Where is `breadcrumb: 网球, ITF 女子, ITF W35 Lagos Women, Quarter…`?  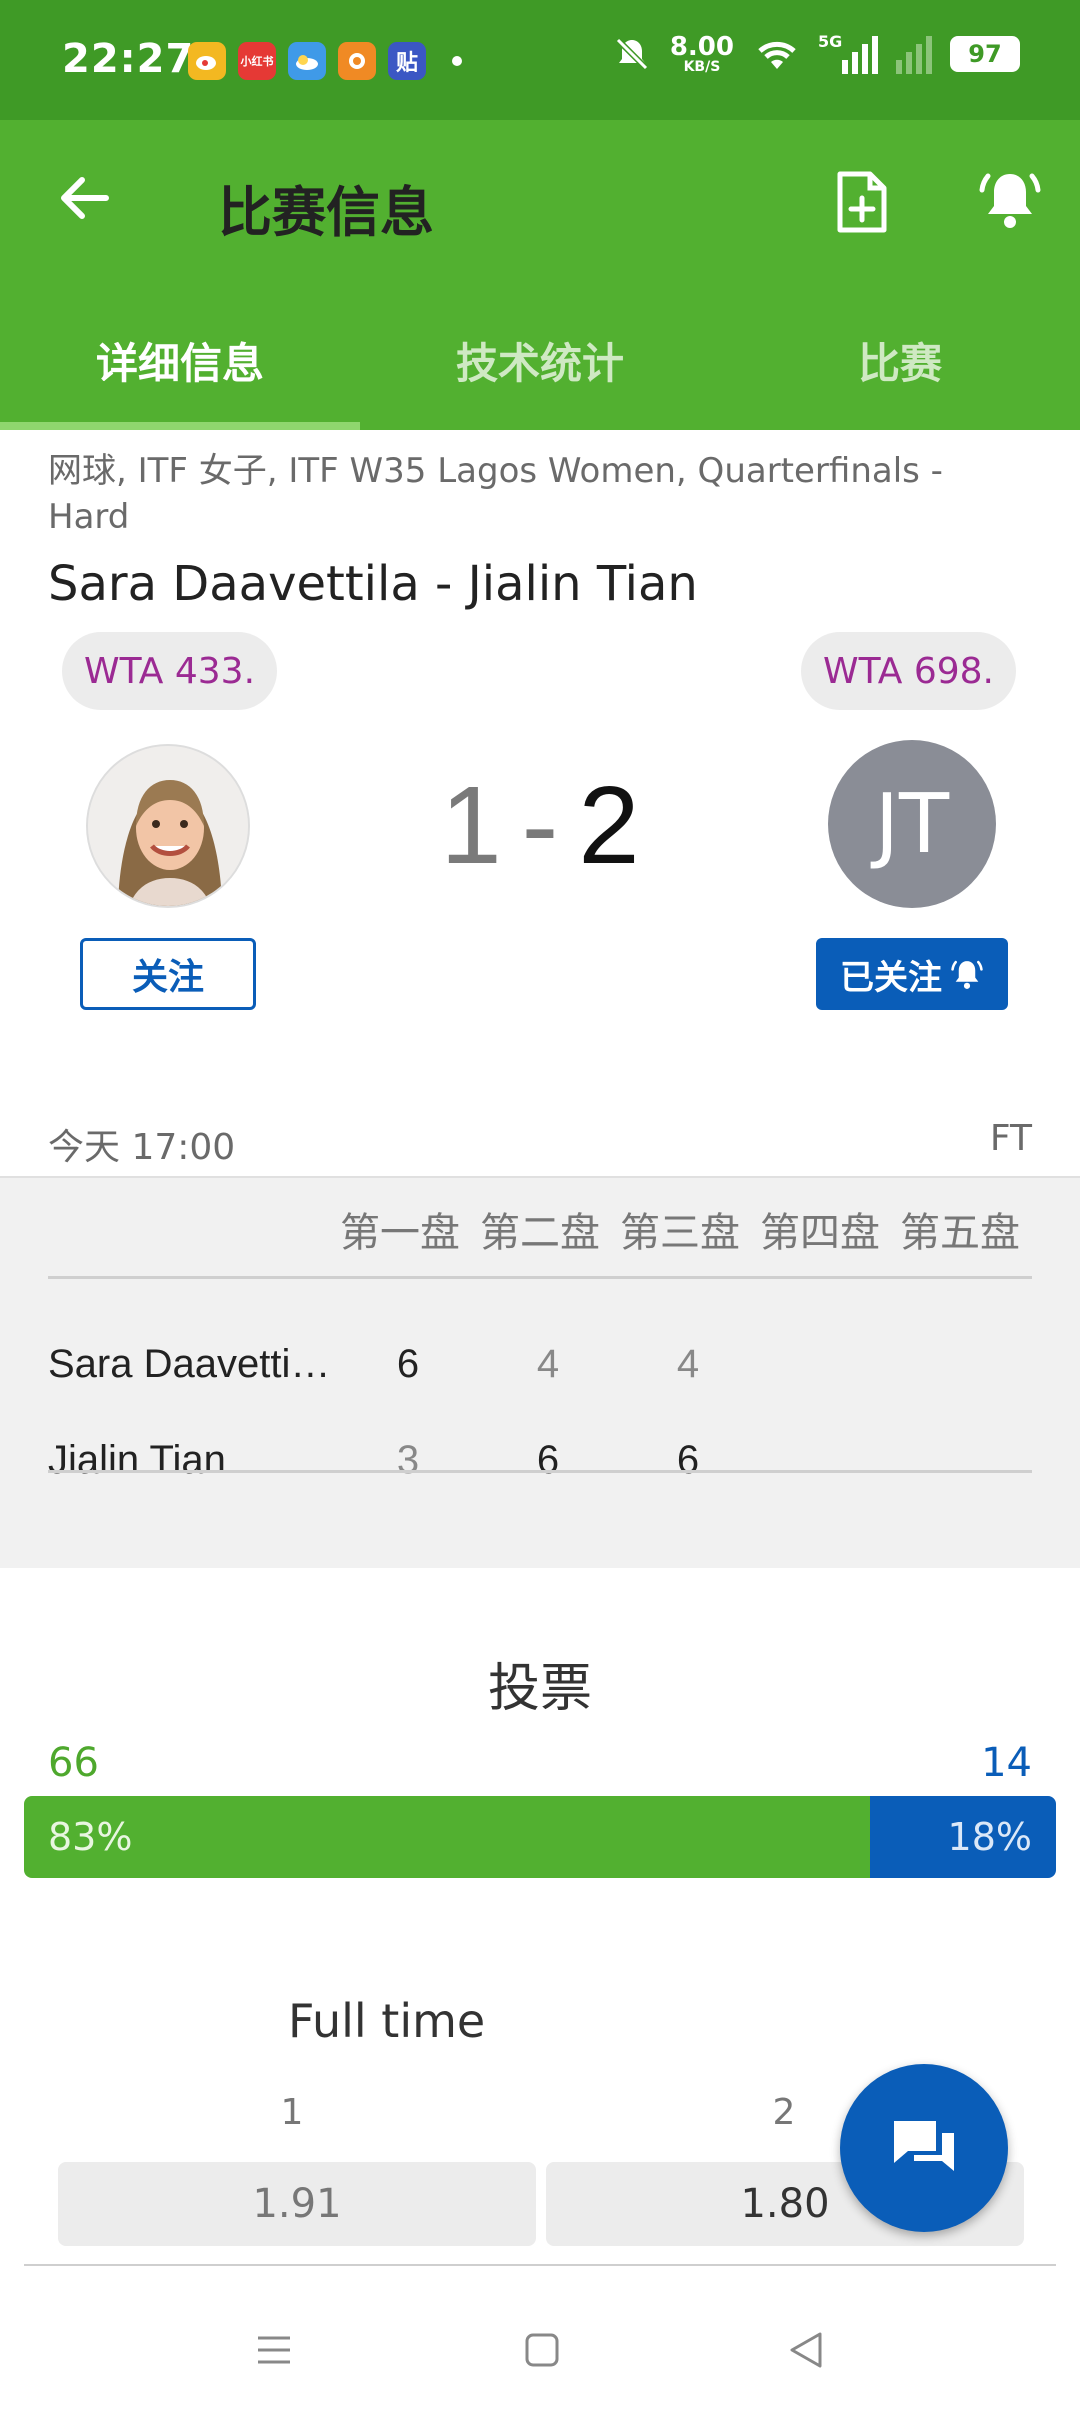 breadcrumb: 网球, ITF 女子, ITF W35 Lagos Women, Quarter… is located at coordinates (528, 494).